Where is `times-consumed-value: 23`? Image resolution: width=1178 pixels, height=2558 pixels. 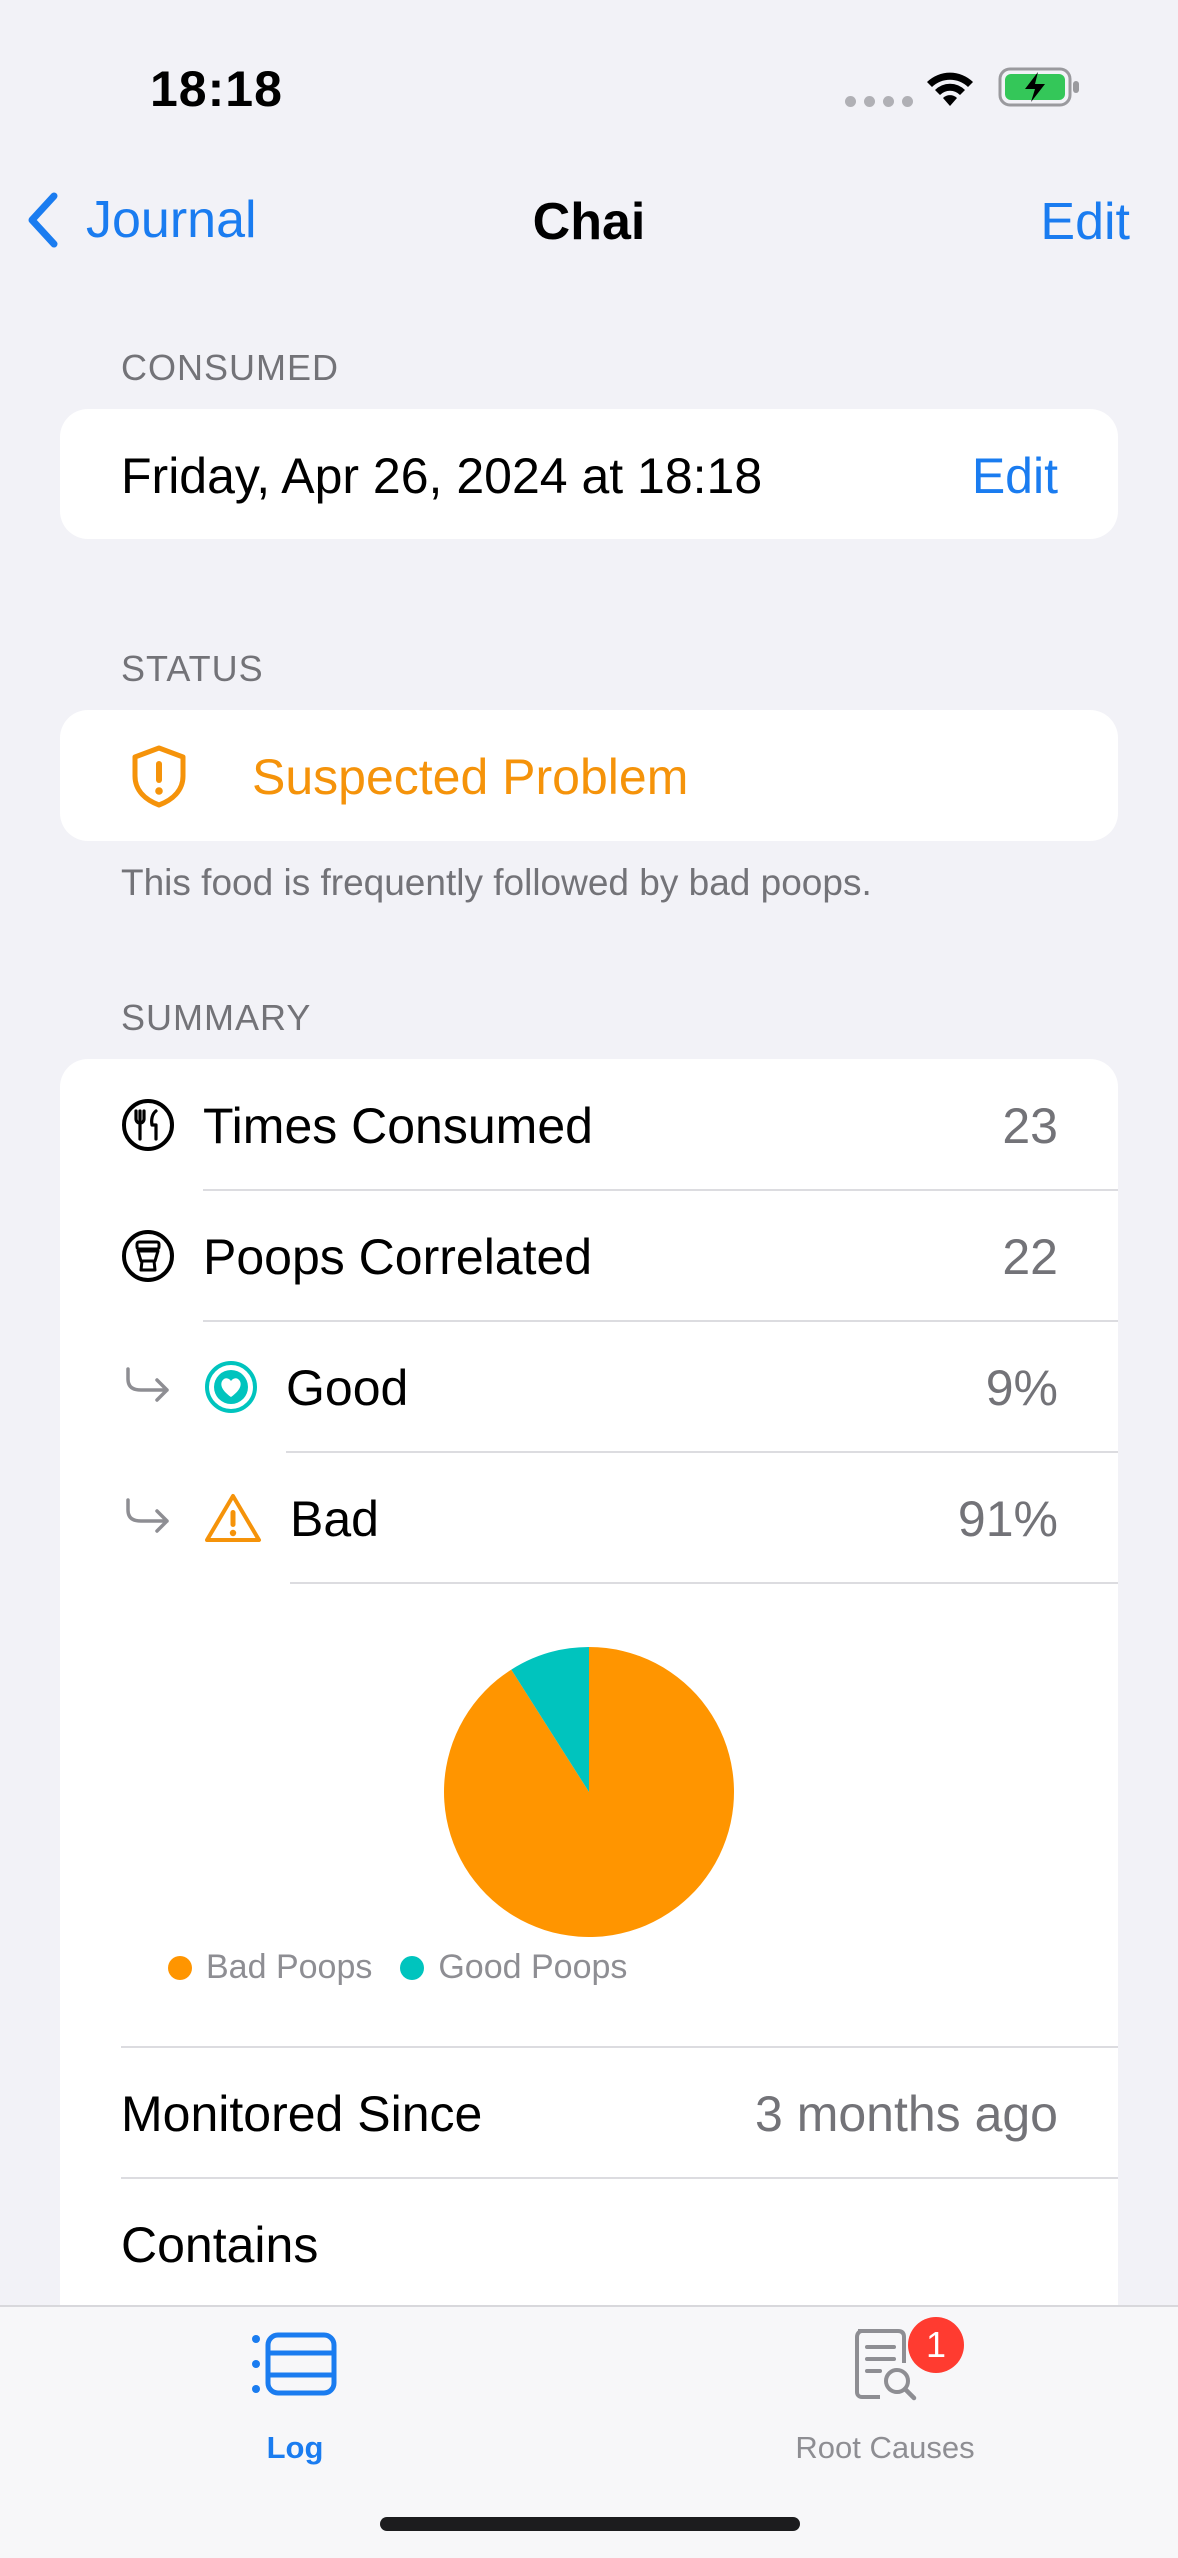 times-consumed-value: 23 is located at coordinates (1030, 1126).